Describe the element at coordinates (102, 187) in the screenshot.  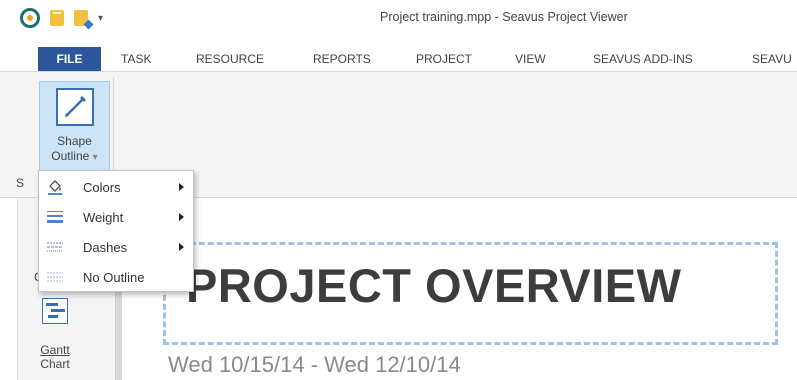
I see `menu-item-label: Colors` at that location.